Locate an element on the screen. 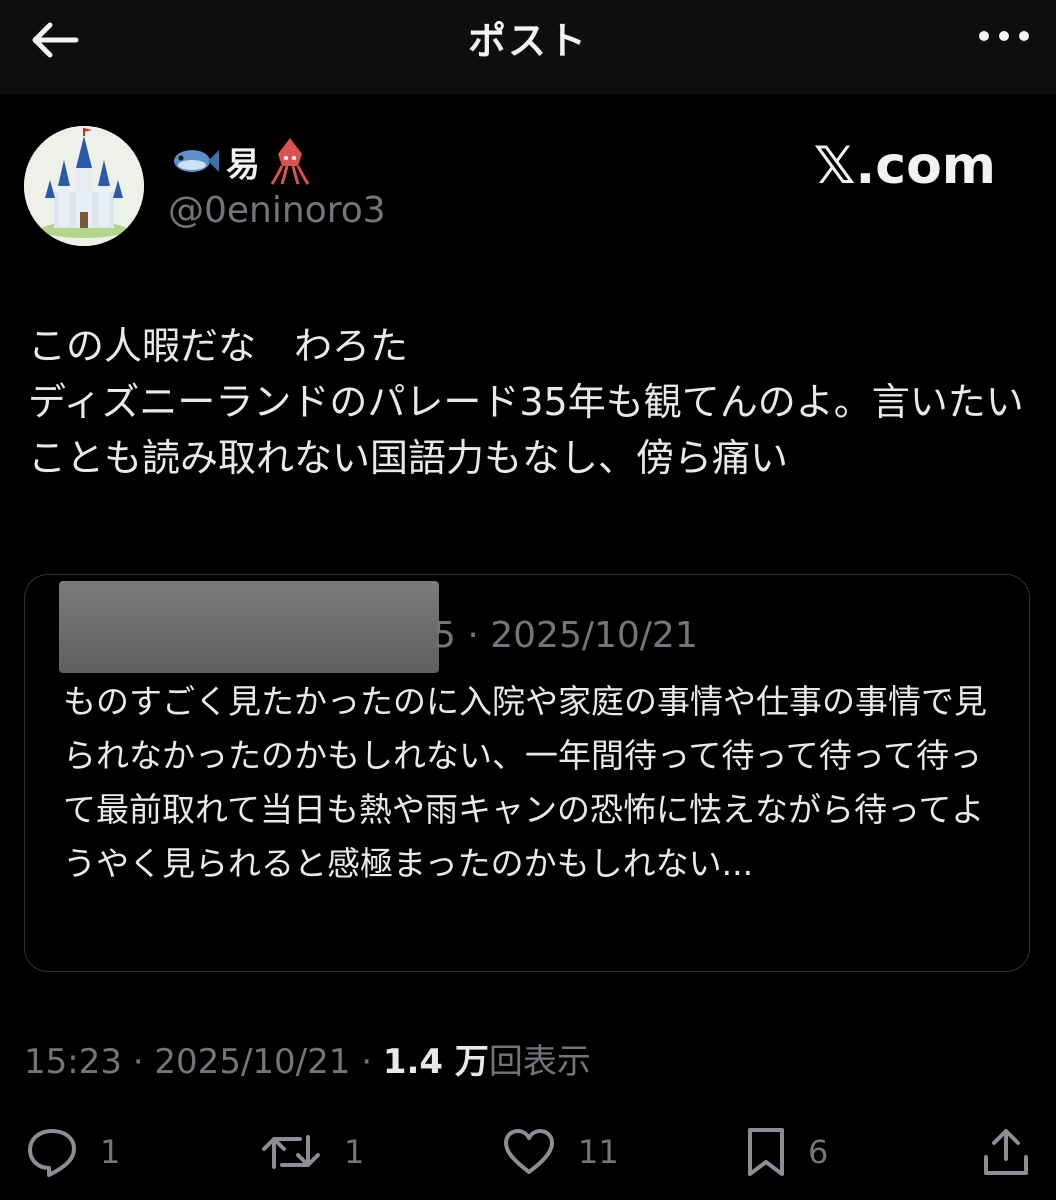 This screenshot has height=1200, width=1056. more-icon is located at coordinates (1004, 36).